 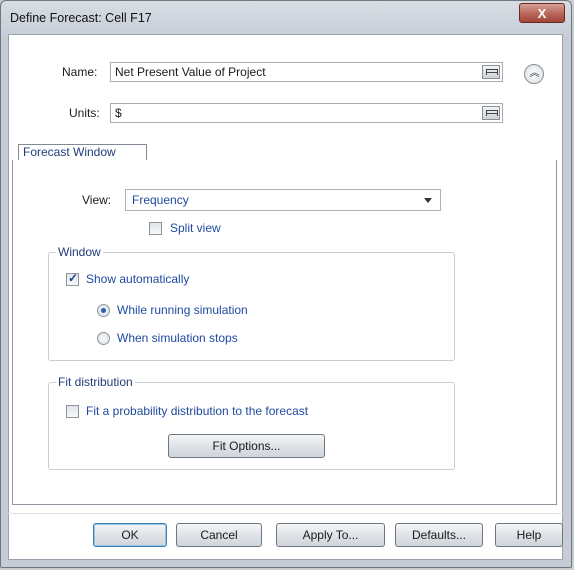 I want to click on button-row-separator, so click(x=285, y=513).